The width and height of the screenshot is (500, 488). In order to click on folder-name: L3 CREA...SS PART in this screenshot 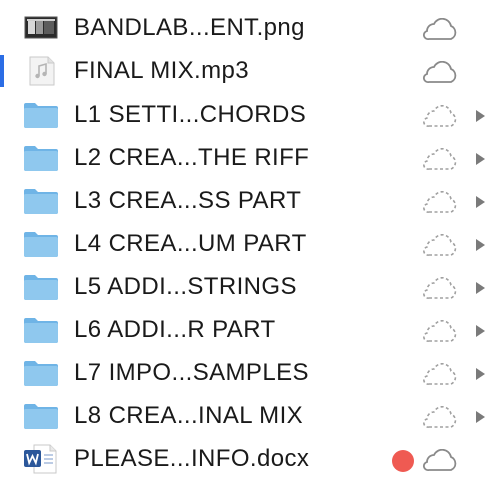, I will do `click(188, 200)`.